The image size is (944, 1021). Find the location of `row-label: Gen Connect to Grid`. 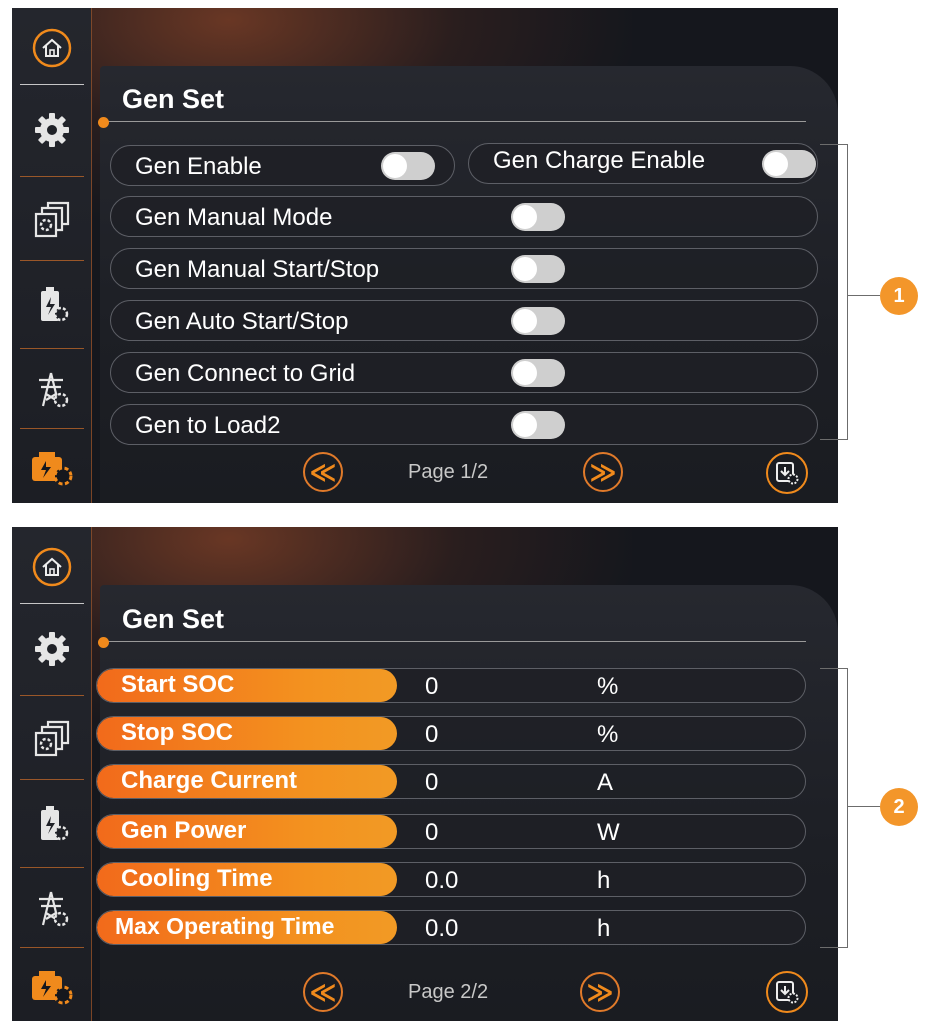

row-label: Gen Connect to Grid is located at coordinates (245, 373).